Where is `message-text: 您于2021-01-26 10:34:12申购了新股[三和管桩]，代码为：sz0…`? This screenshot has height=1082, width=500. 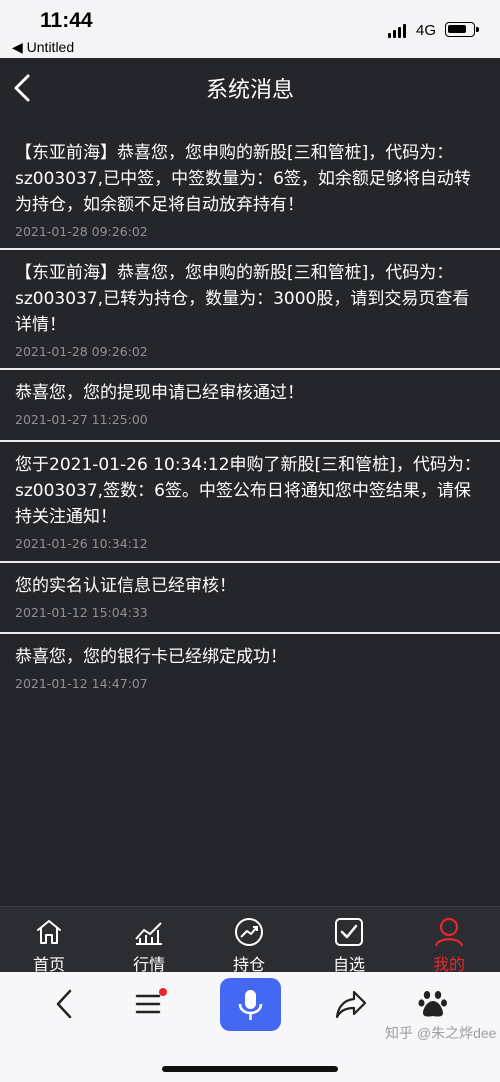 message-text: 您于2021-01-26 10:34:12申购了新股[三和管桩]，代码为：sz0… is located at coordinates (248, 491).